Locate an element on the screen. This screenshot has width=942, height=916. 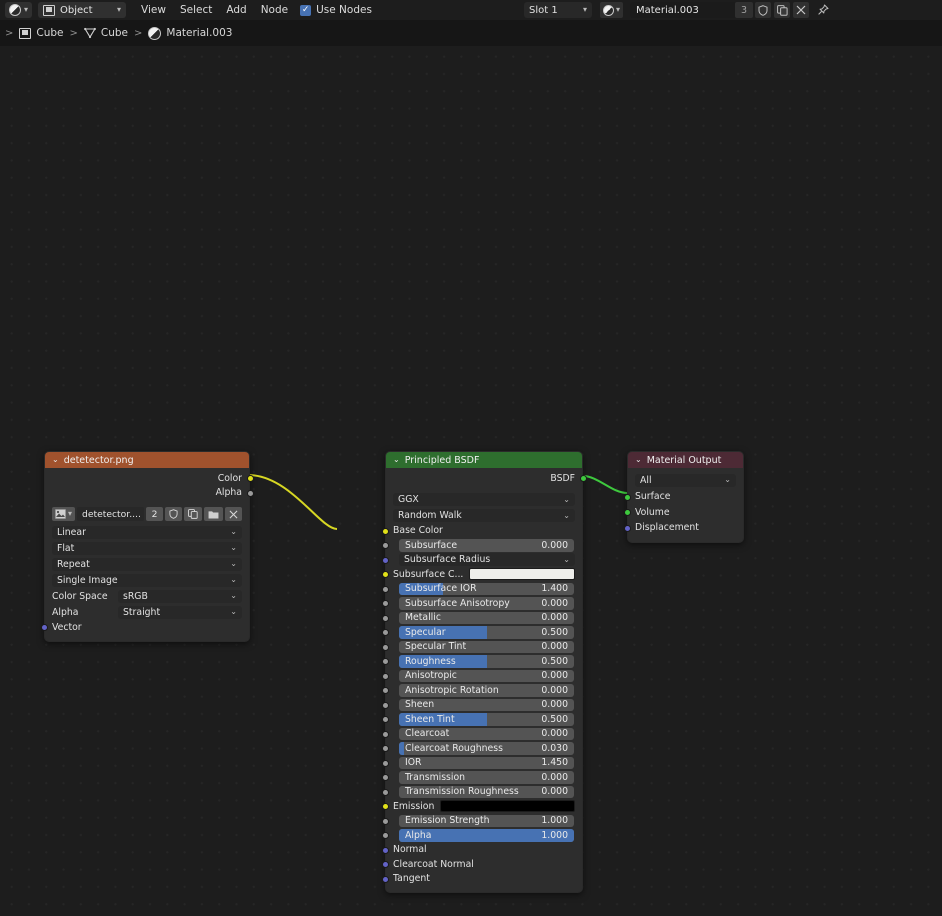
node-header-principled-bsdf: ⌄ Principled BSDF is located at coordinates (484, 460).